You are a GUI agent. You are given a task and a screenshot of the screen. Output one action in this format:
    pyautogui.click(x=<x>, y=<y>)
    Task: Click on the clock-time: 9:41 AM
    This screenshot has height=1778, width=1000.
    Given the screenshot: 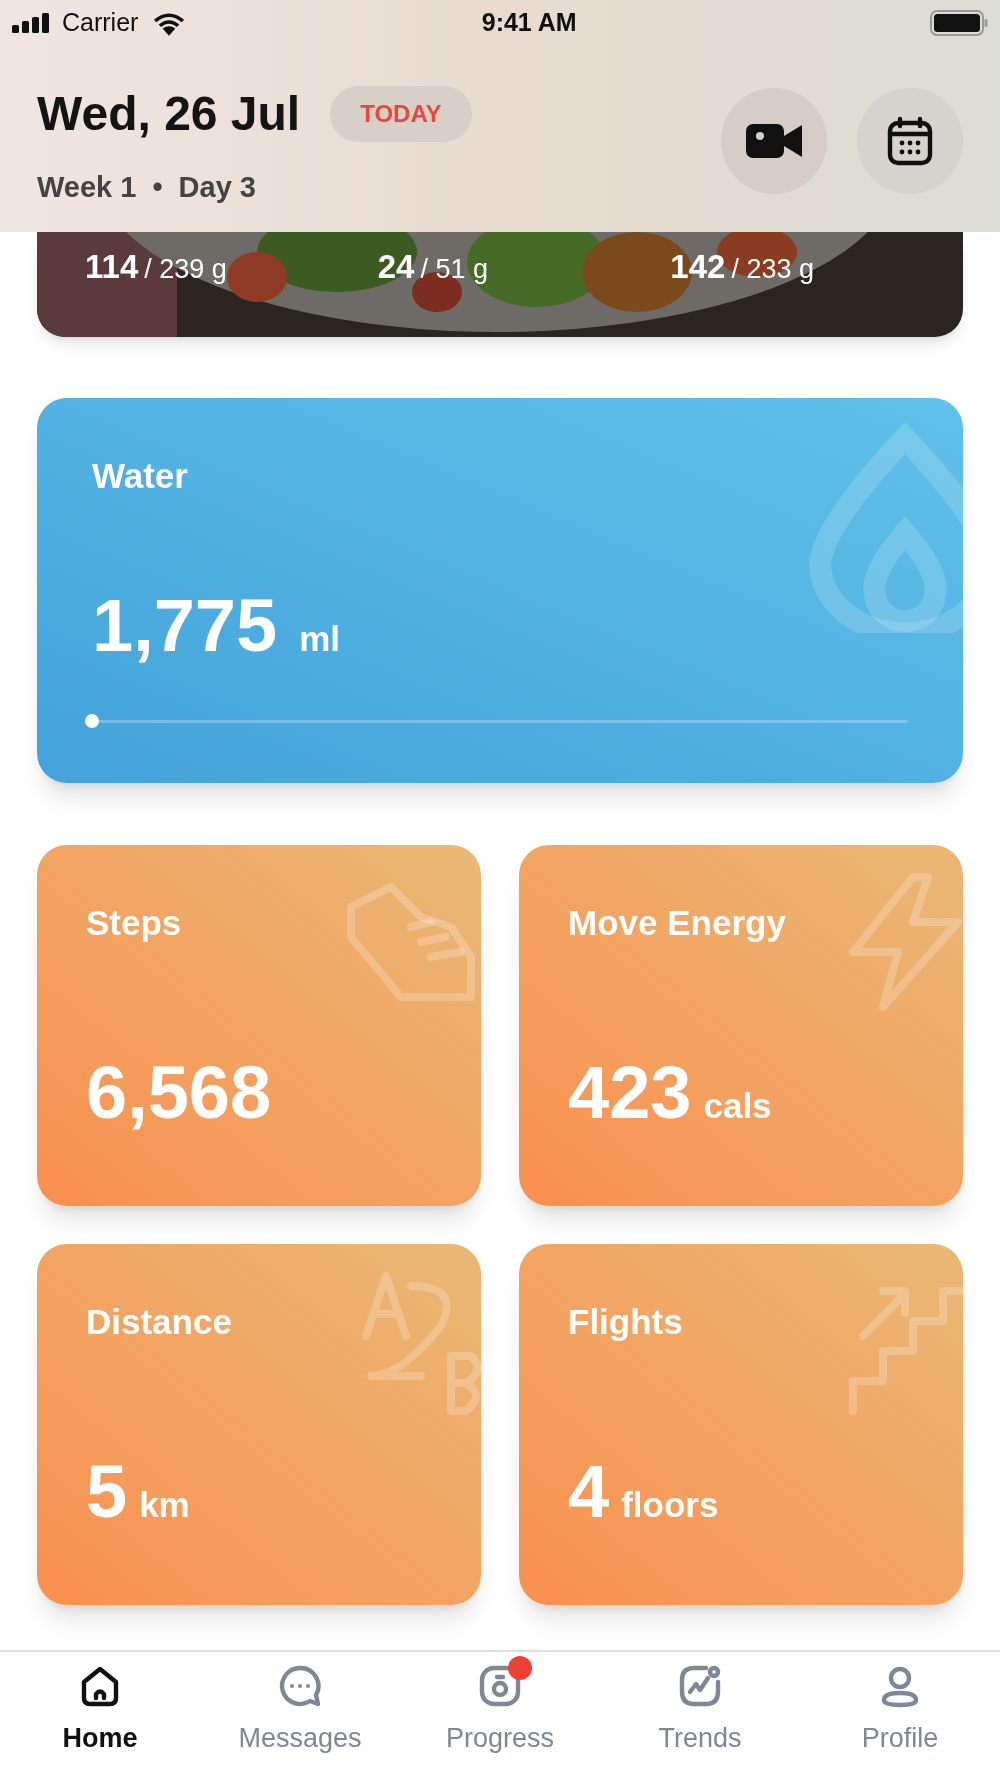 What is the action you would take?
    pyautogui.click(x=529, y=23)
    